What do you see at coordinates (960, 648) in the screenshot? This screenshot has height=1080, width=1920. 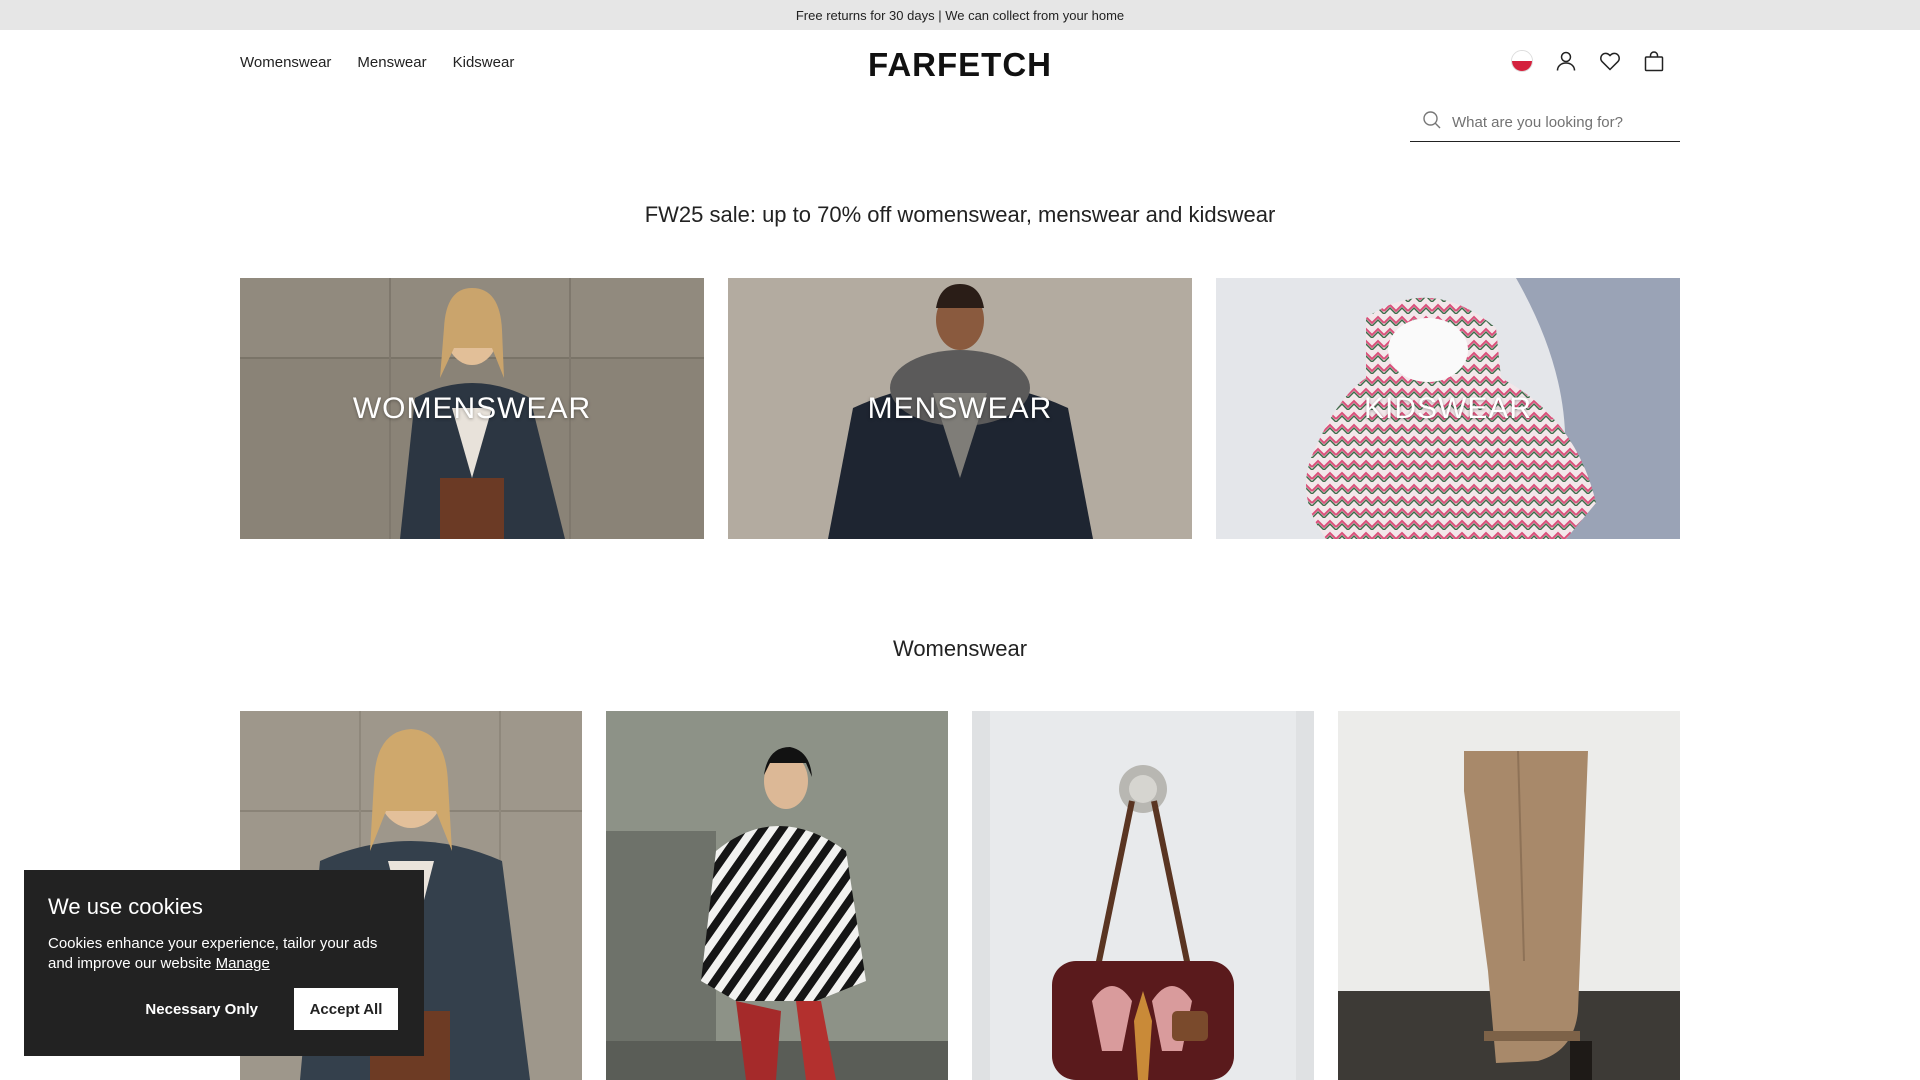 I see `section-title-womenswear: Womenswear` at bounding box center [960, 648].